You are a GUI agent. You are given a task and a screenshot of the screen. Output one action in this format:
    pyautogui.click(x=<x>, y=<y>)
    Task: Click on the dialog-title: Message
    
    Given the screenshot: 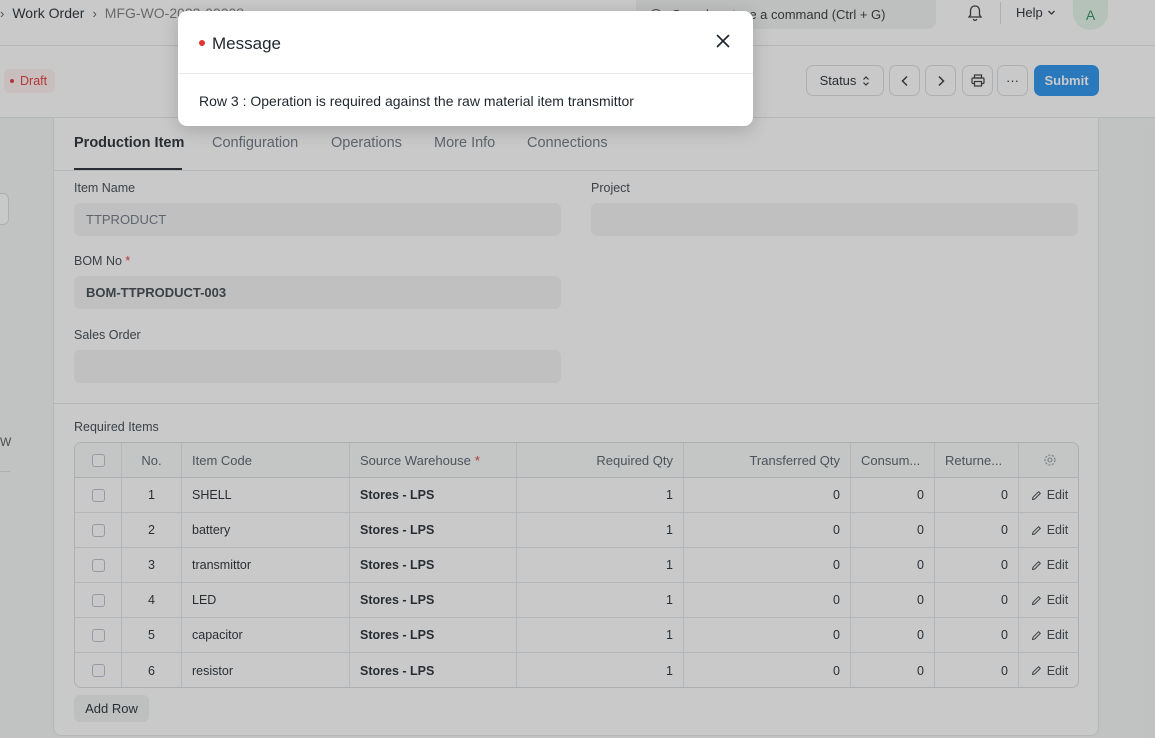 What is the action you would take?
    pyautogui.click(x=246, y=43)
    